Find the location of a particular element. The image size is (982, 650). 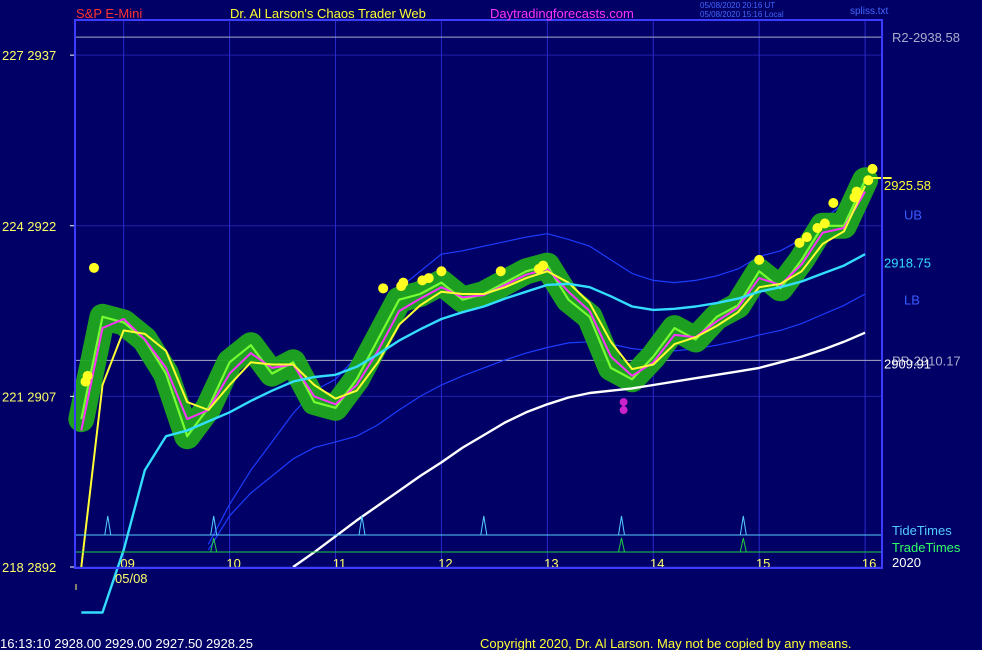

y-tick-label: 227 2937 is located at coordinates (29, 55).